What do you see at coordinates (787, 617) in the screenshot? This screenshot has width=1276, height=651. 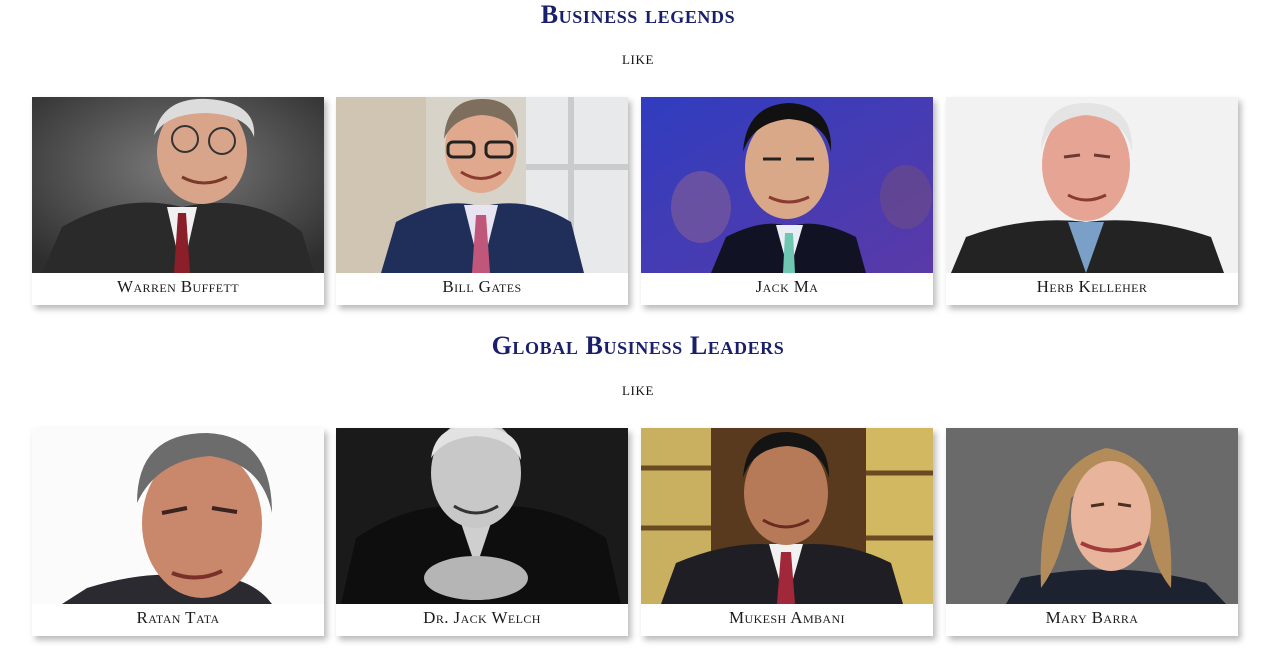 I see `person-name: Mukesh Ambani` at bounding box center [787, 617].